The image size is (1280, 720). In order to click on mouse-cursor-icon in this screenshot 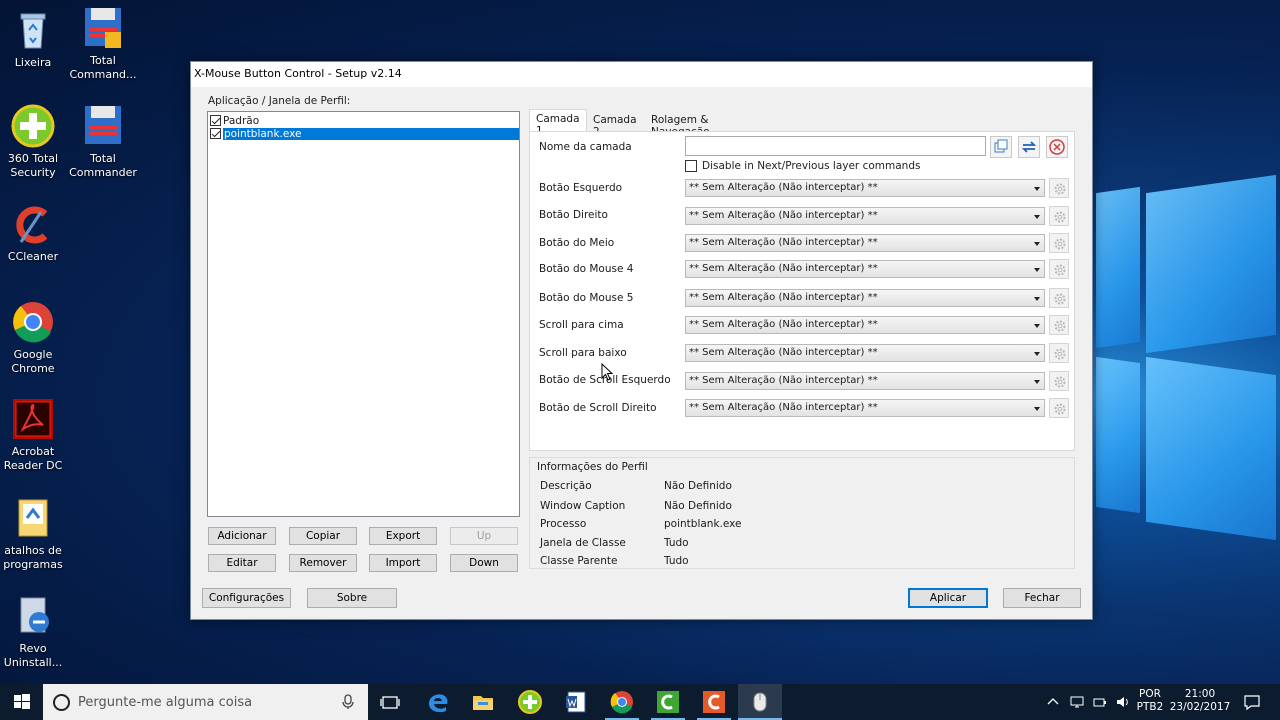, I will do `click(607, 372)`.